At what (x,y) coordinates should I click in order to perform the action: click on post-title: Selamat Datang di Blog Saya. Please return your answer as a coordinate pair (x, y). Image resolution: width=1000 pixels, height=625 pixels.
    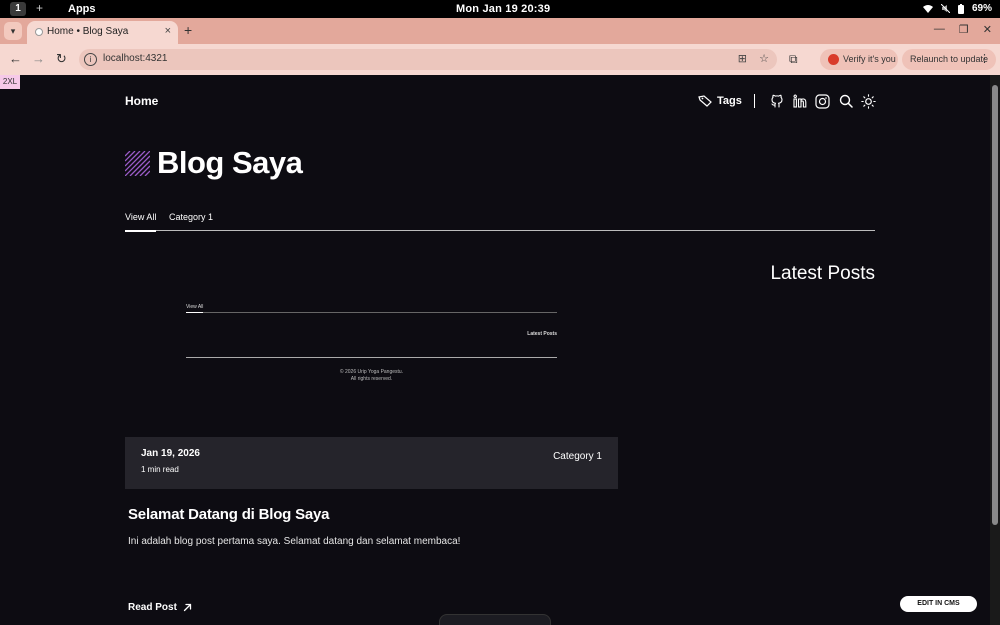
    Looking at the image, I should click on (229, 514).